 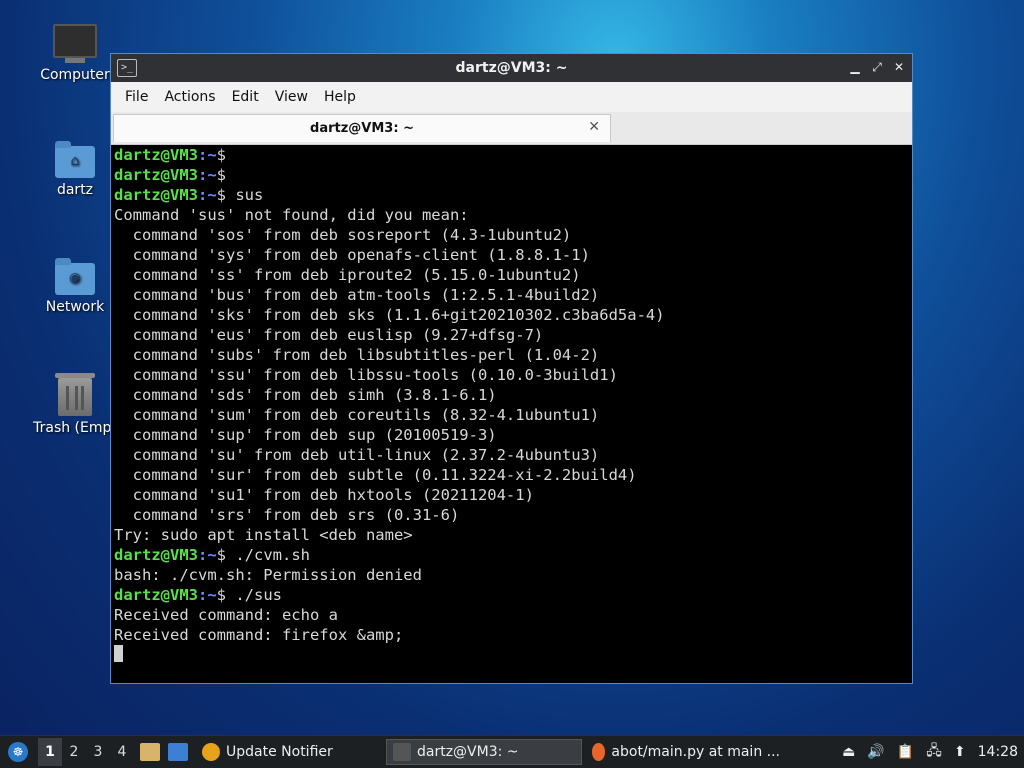 What do you see at coordinates (178, 752) in the screenshot?
I see `show-desktop-icon` at bounding box center [178, 752].